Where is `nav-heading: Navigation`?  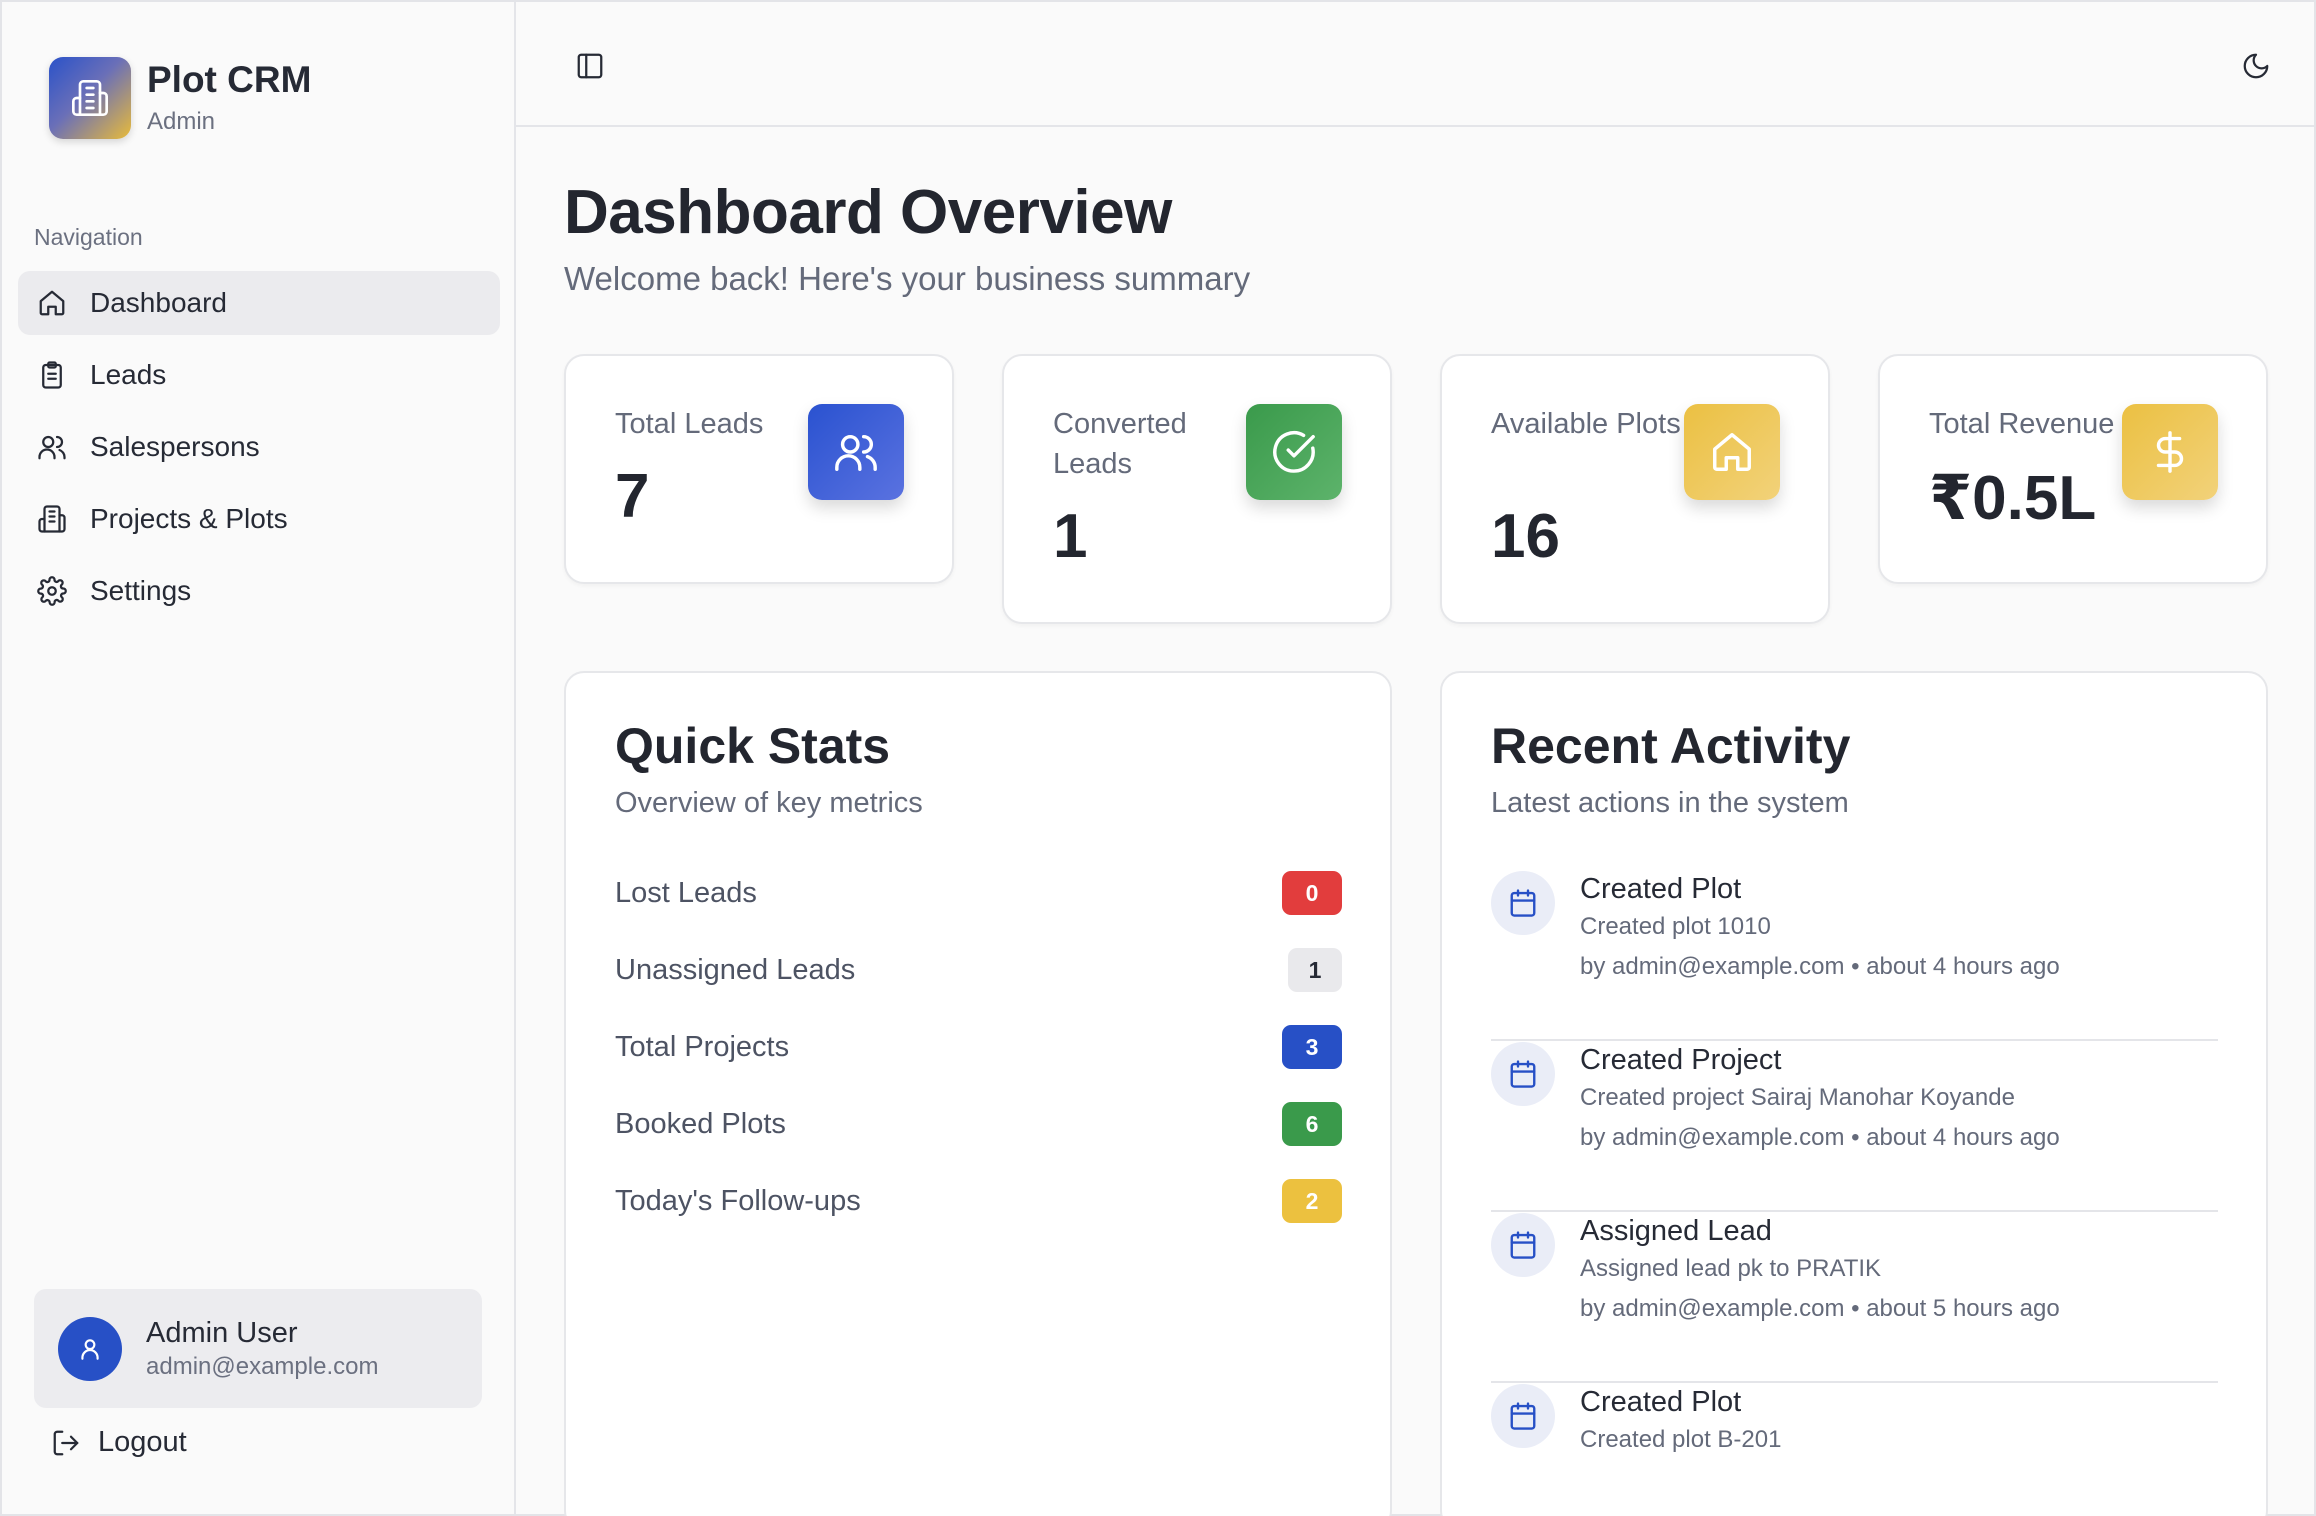 nav-heading: Navigation is located at coordinates (88, 237).